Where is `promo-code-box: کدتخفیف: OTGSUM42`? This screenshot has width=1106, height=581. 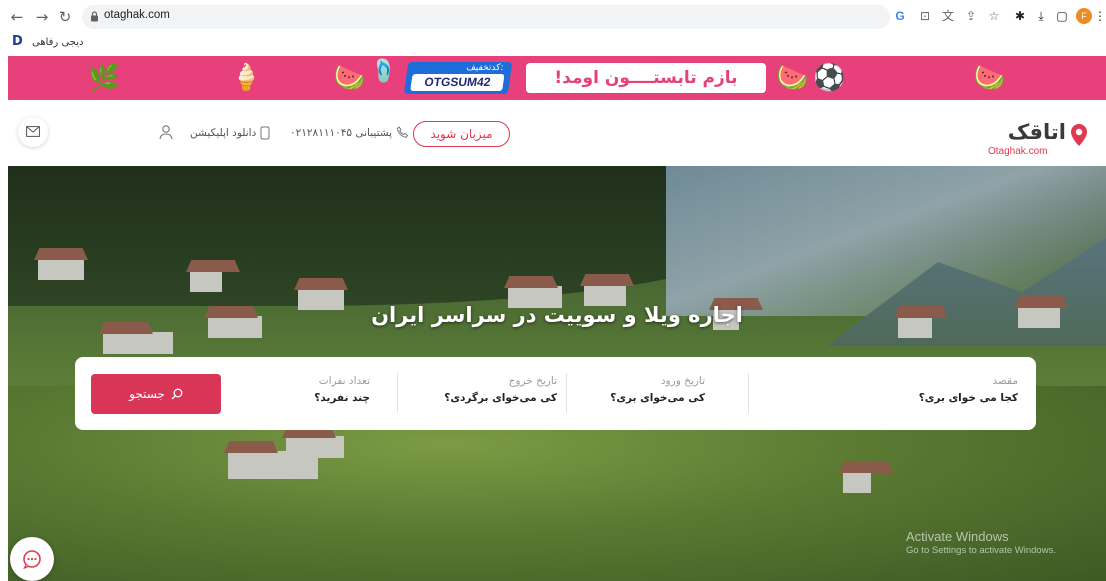 promo-code-box: کدتخفیف: OTGSUM42 is located at coordinates (458, 78).